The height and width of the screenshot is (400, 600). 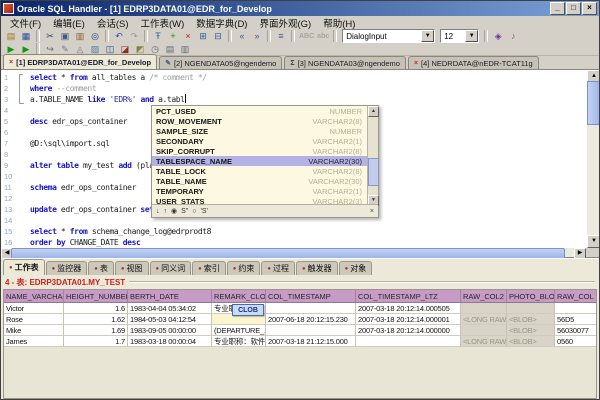 I want to click on grid-cell: 1983-09-05 00:00:00, so click(x=170, y=330).